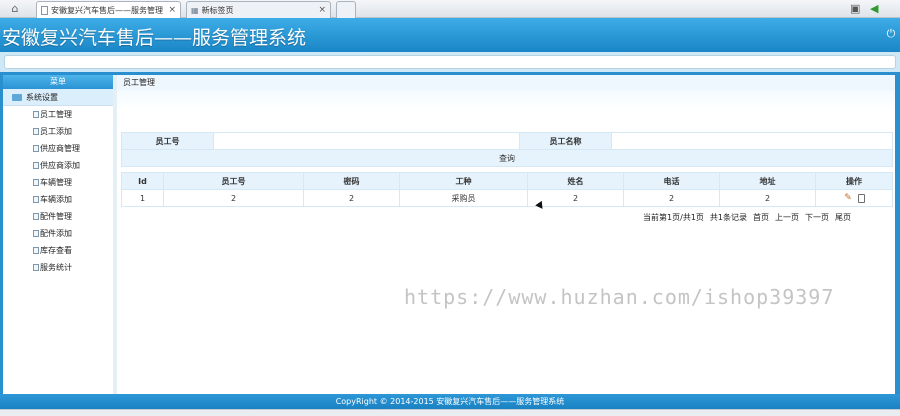 The width and height of the screenshot is (900, 416). Describe the element at coordinates (142, 181) in the screenshot. I see `col-id-header: Id` at that location.